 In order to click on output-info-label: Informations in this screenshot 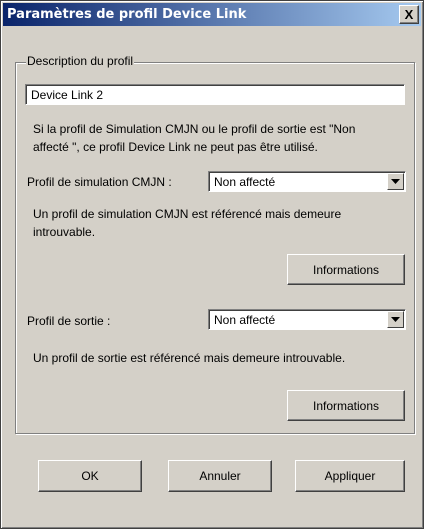, I will do `click(346, 405)`.